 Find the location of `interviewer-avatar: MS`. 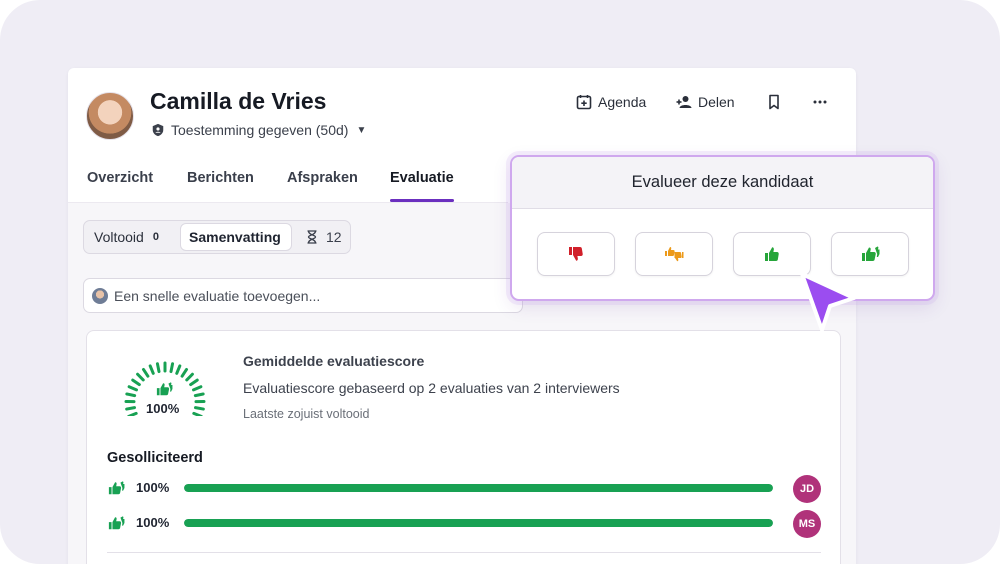

interviewer-avatar: MS is located at coordinates (807, 524).